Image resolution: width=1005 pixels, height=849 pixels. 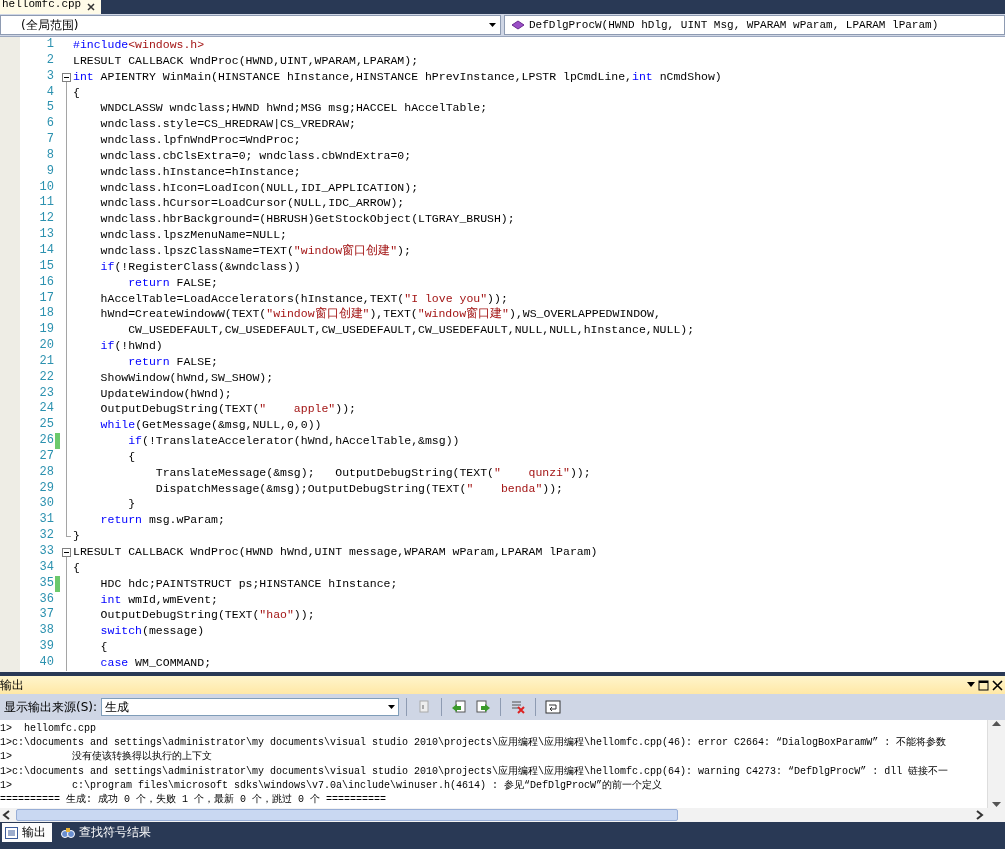 I want to click on line-number: 40, so click(x=46, y=662).